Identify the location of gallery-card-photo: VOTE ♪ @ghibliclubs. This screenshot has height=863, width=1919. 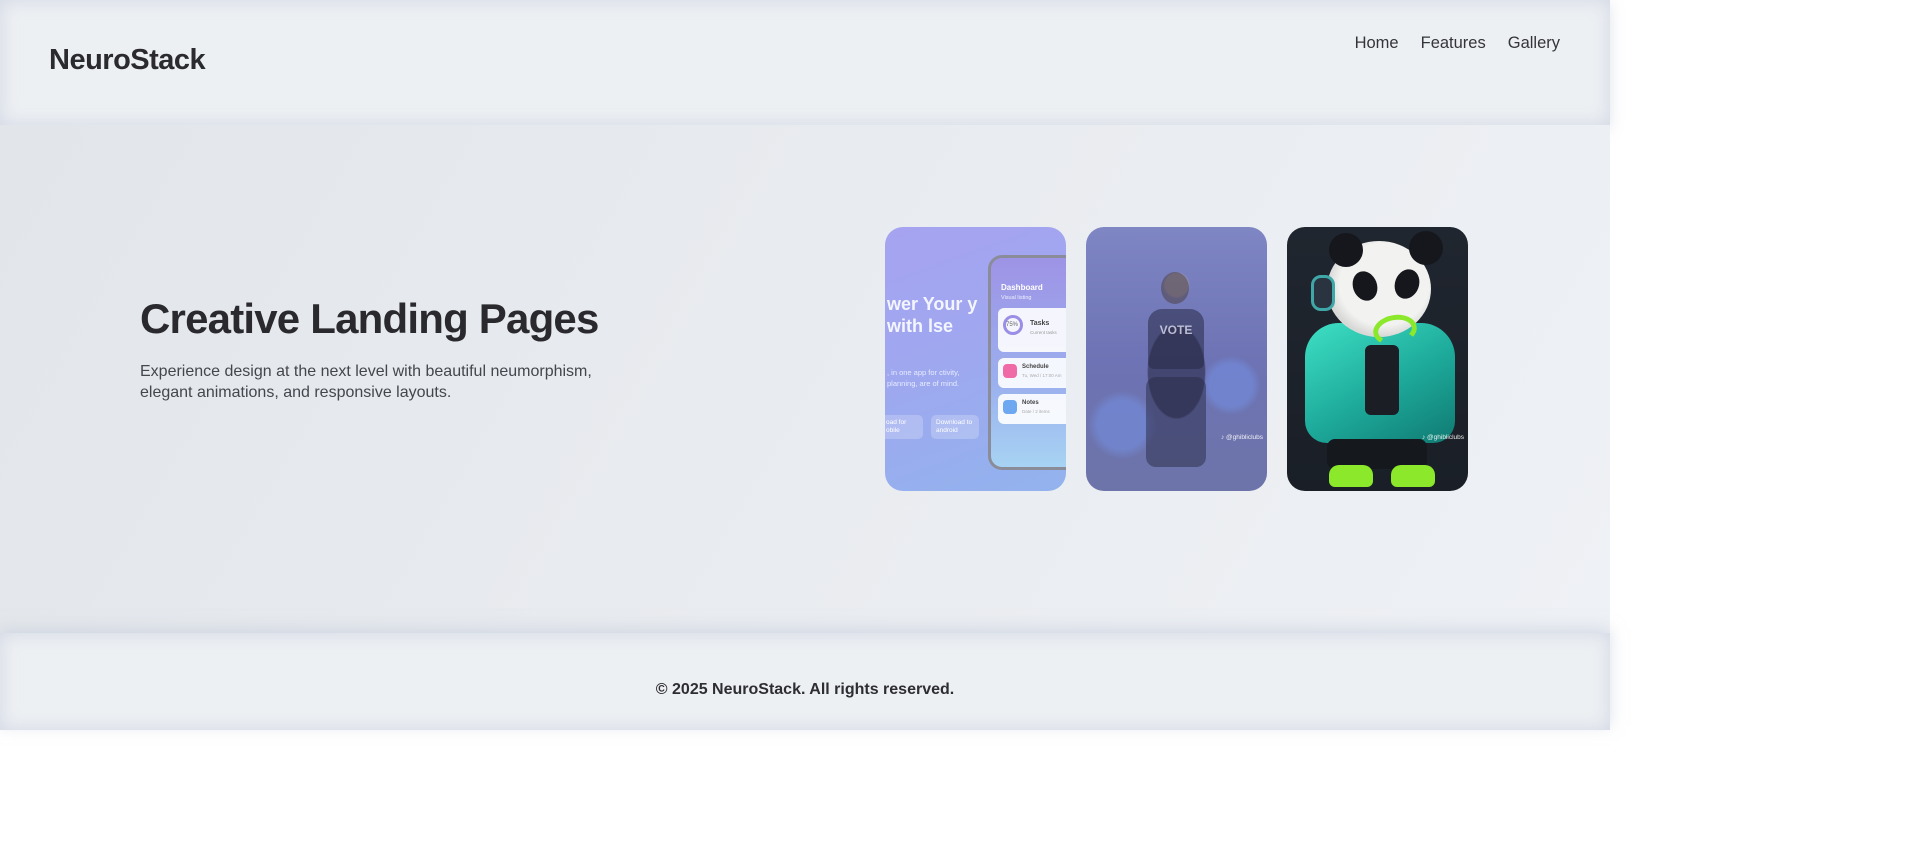
(1176, 359).